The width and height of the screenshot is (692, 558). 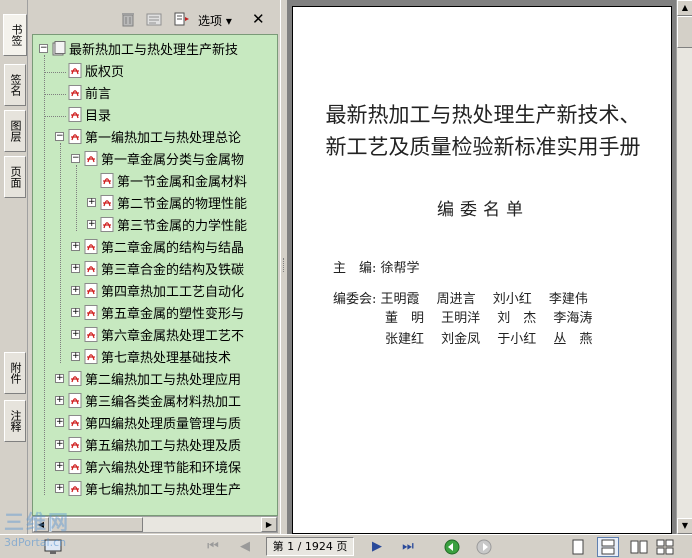 I want to click on bookmark-label: 第六章金属热处理工艺不, so click(x=173, y=336).